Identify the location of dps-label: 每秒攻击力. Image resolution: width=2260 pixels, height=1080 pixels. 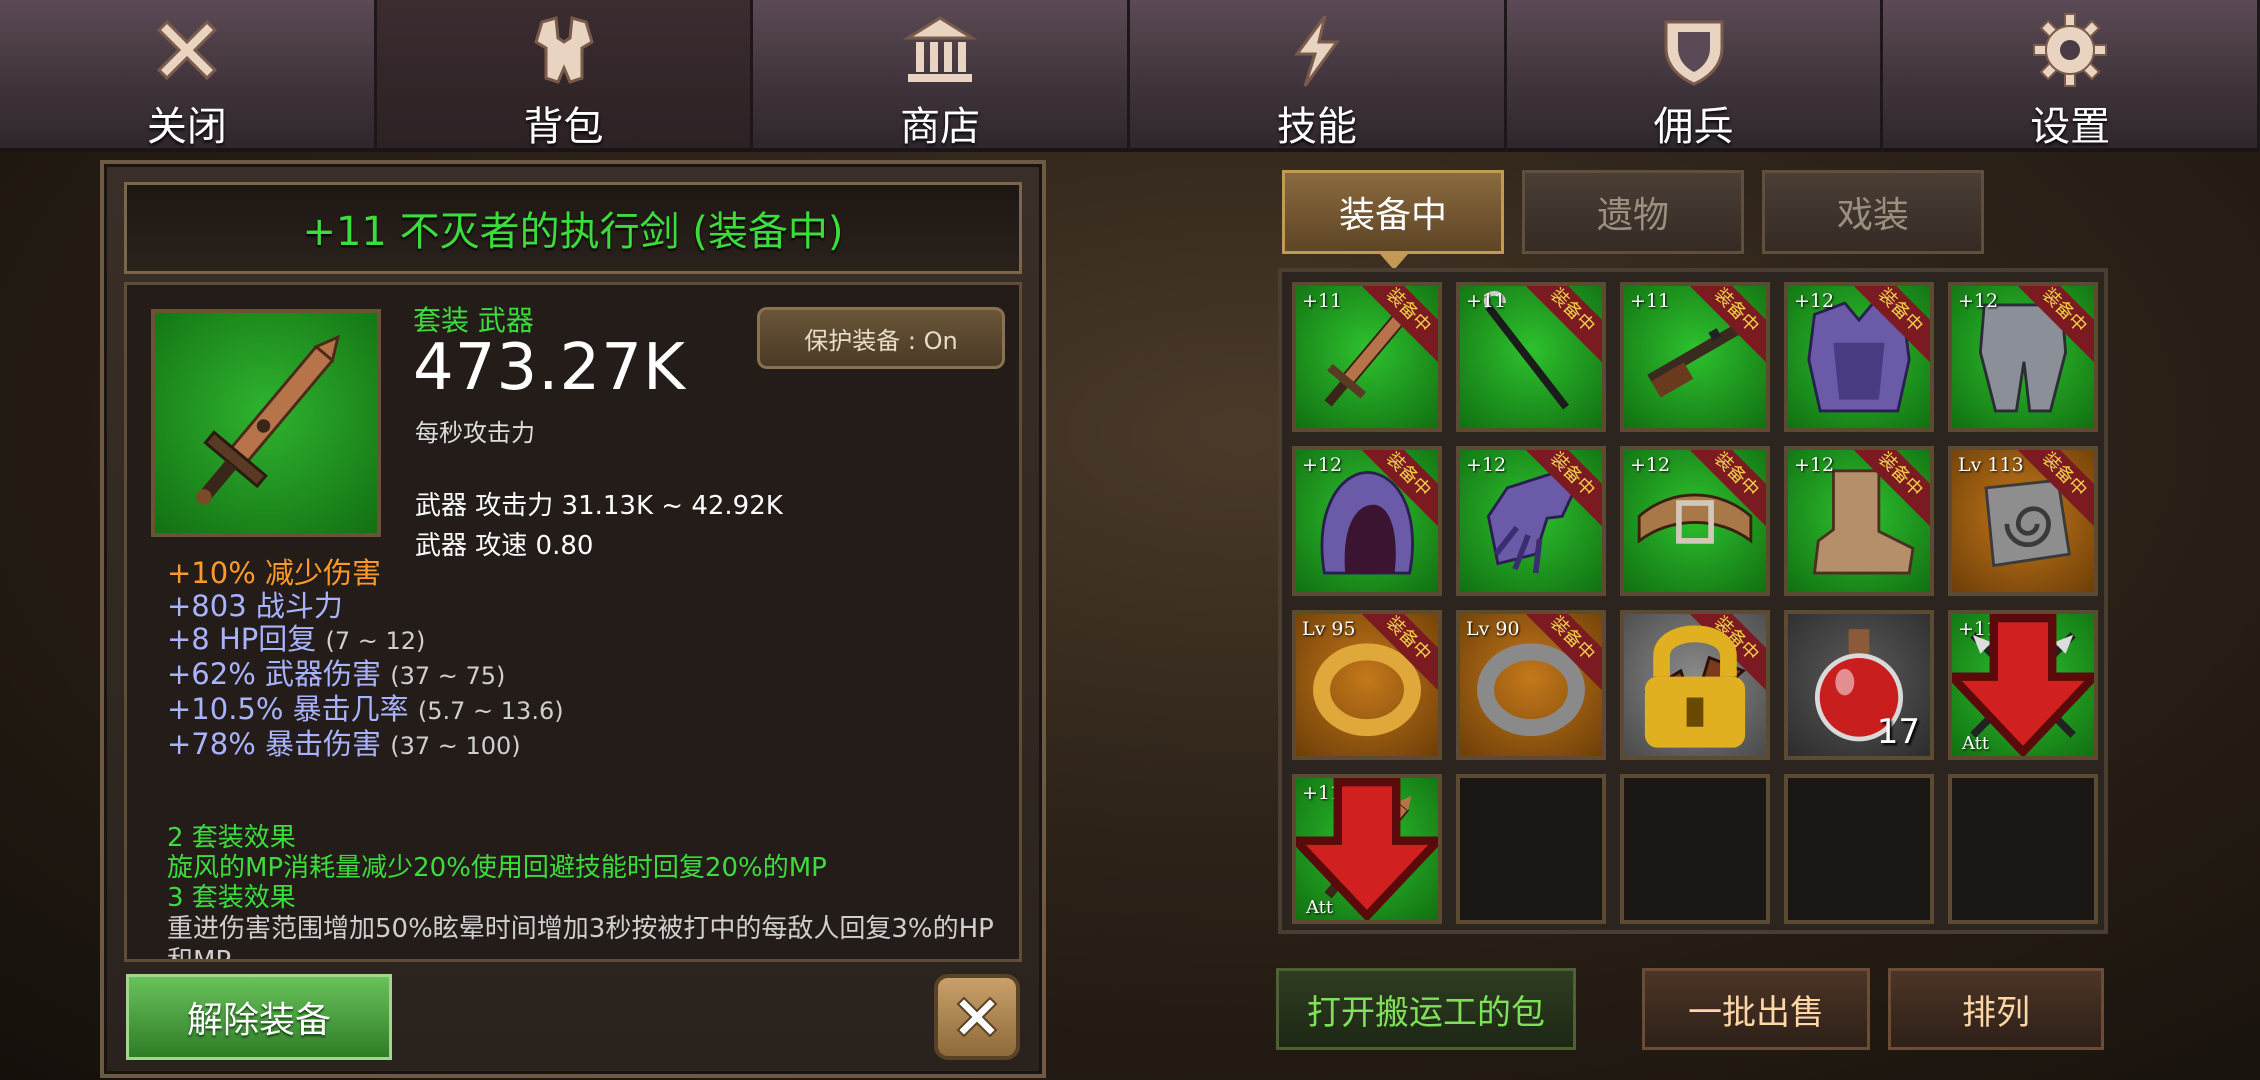
(475, 433).